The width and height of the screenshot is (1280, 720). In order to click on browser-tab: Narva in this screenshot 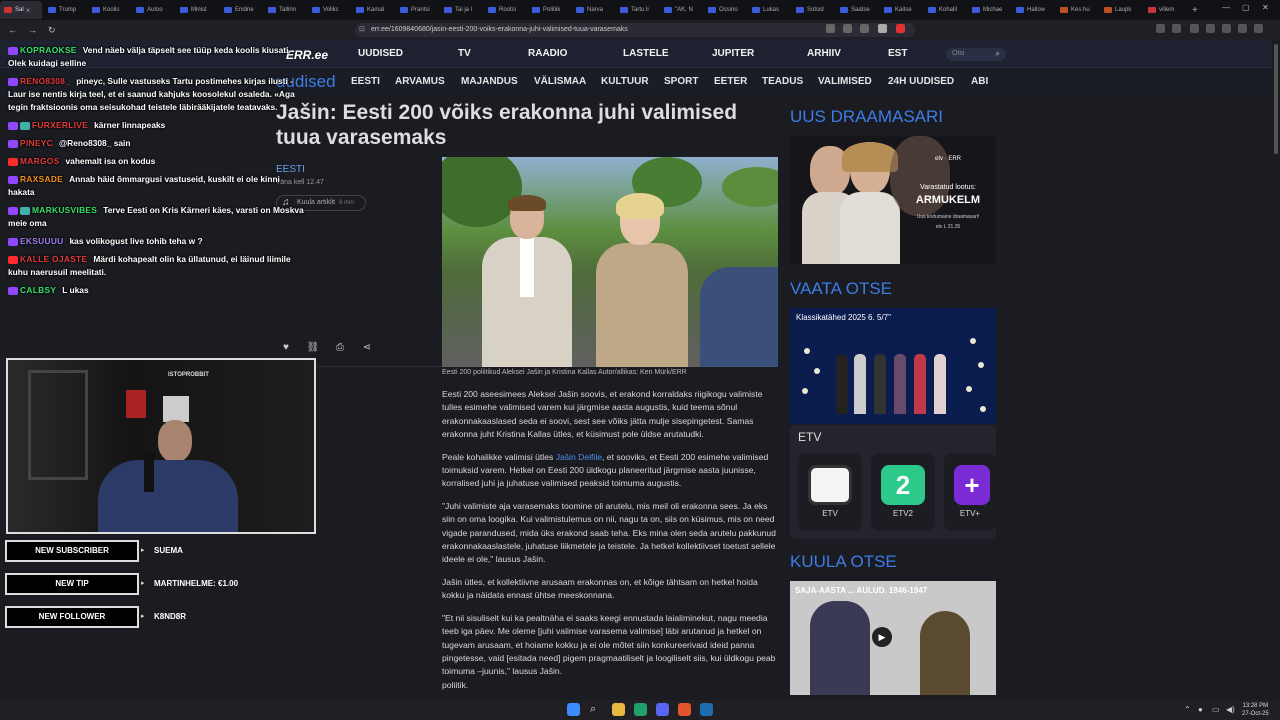, I will do `click(593, 10)`.